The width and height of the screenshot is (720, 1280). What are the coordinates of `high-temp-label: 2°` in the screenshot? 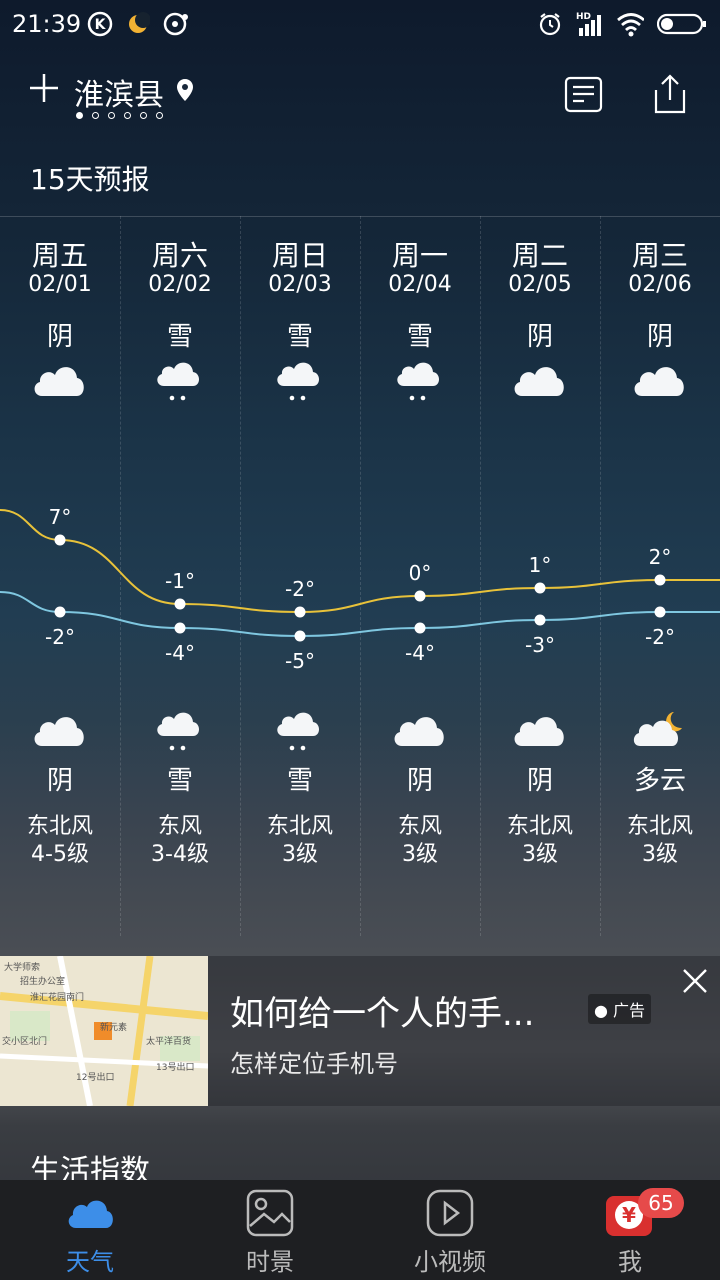 It's located at (660, 557).